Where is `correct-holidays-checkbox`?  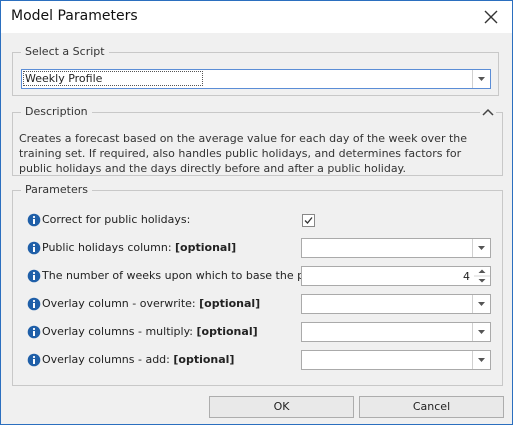
correct-holidays-checkbox is located at coordinates (308, 220).